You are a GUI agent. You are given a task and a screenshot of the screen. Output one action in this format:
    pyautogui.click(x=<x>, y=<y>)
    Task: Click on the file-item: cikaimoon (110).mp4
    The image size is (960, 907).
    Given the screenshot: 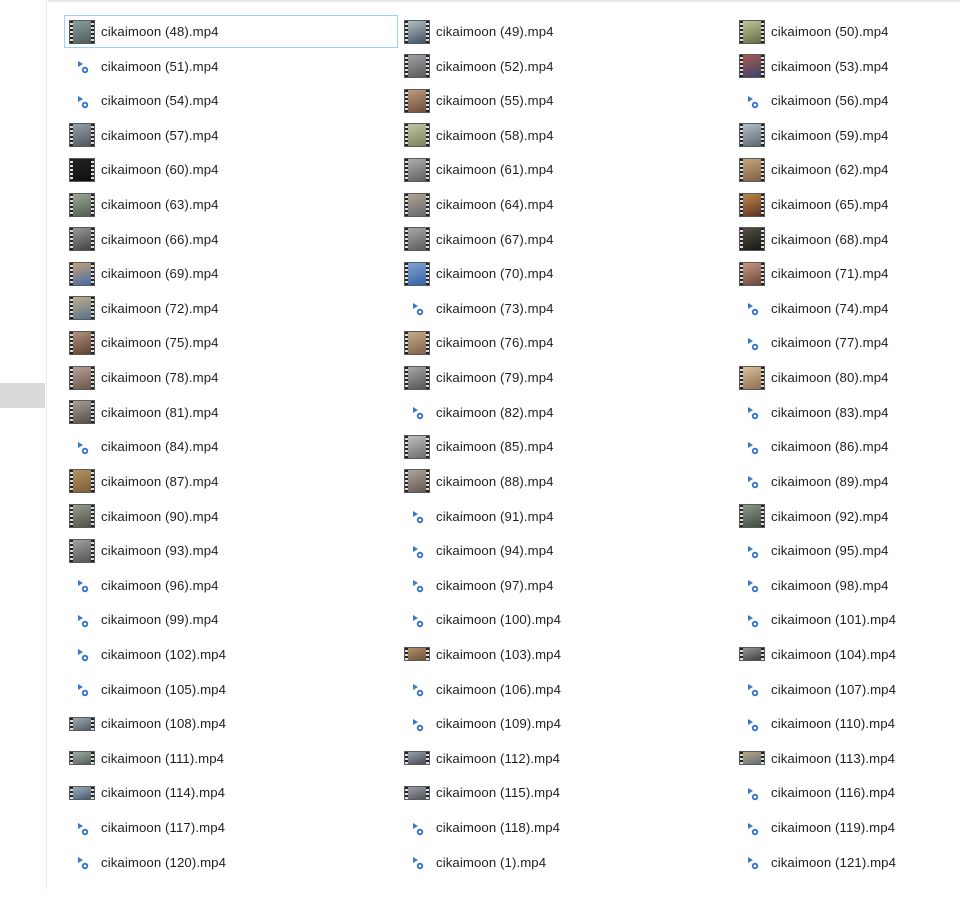 What is the action you would take?
    pyautogui.click(x=839, y=723)
    